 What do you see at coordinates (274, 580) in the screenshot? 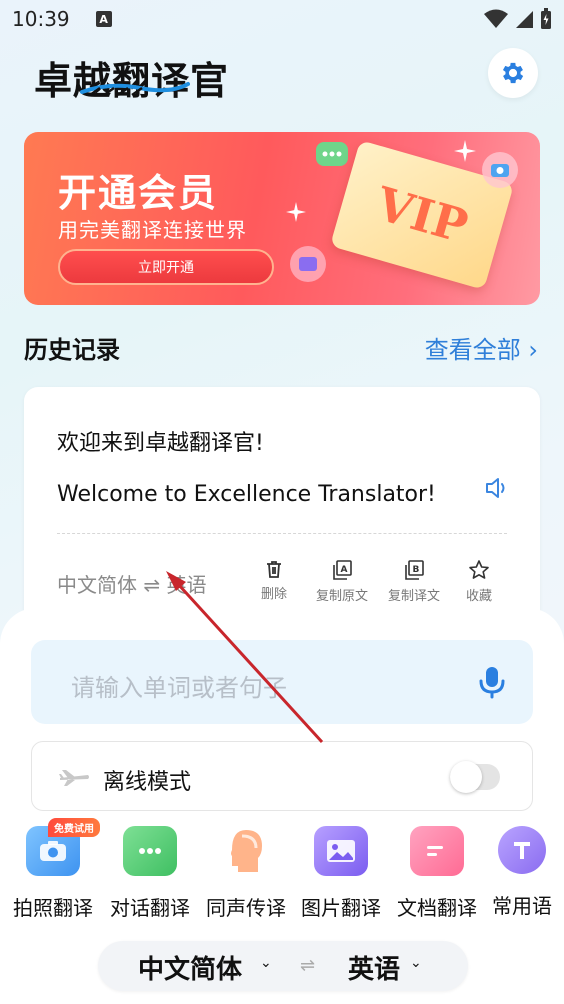
I see `delete-button: 删除` at bounding box center [274, 580].